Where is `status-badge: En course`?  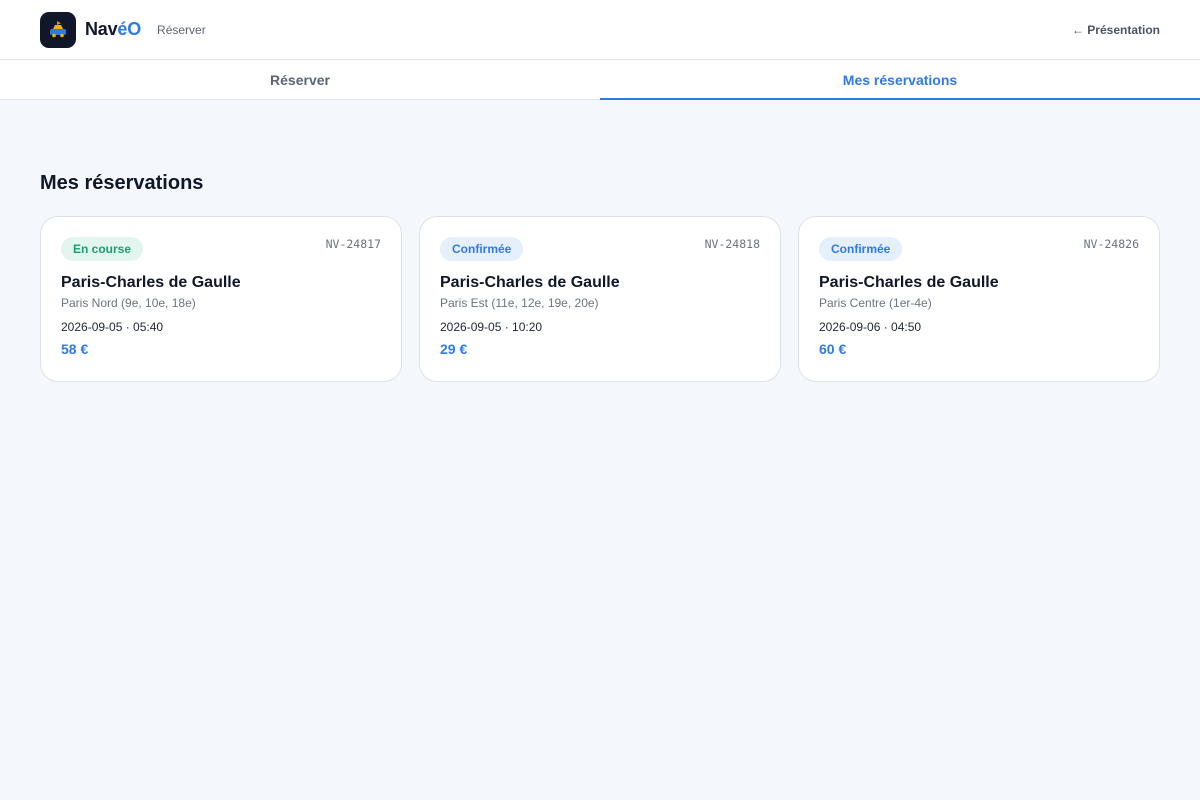
status-badge: En course is located at coordinates (102, 249).